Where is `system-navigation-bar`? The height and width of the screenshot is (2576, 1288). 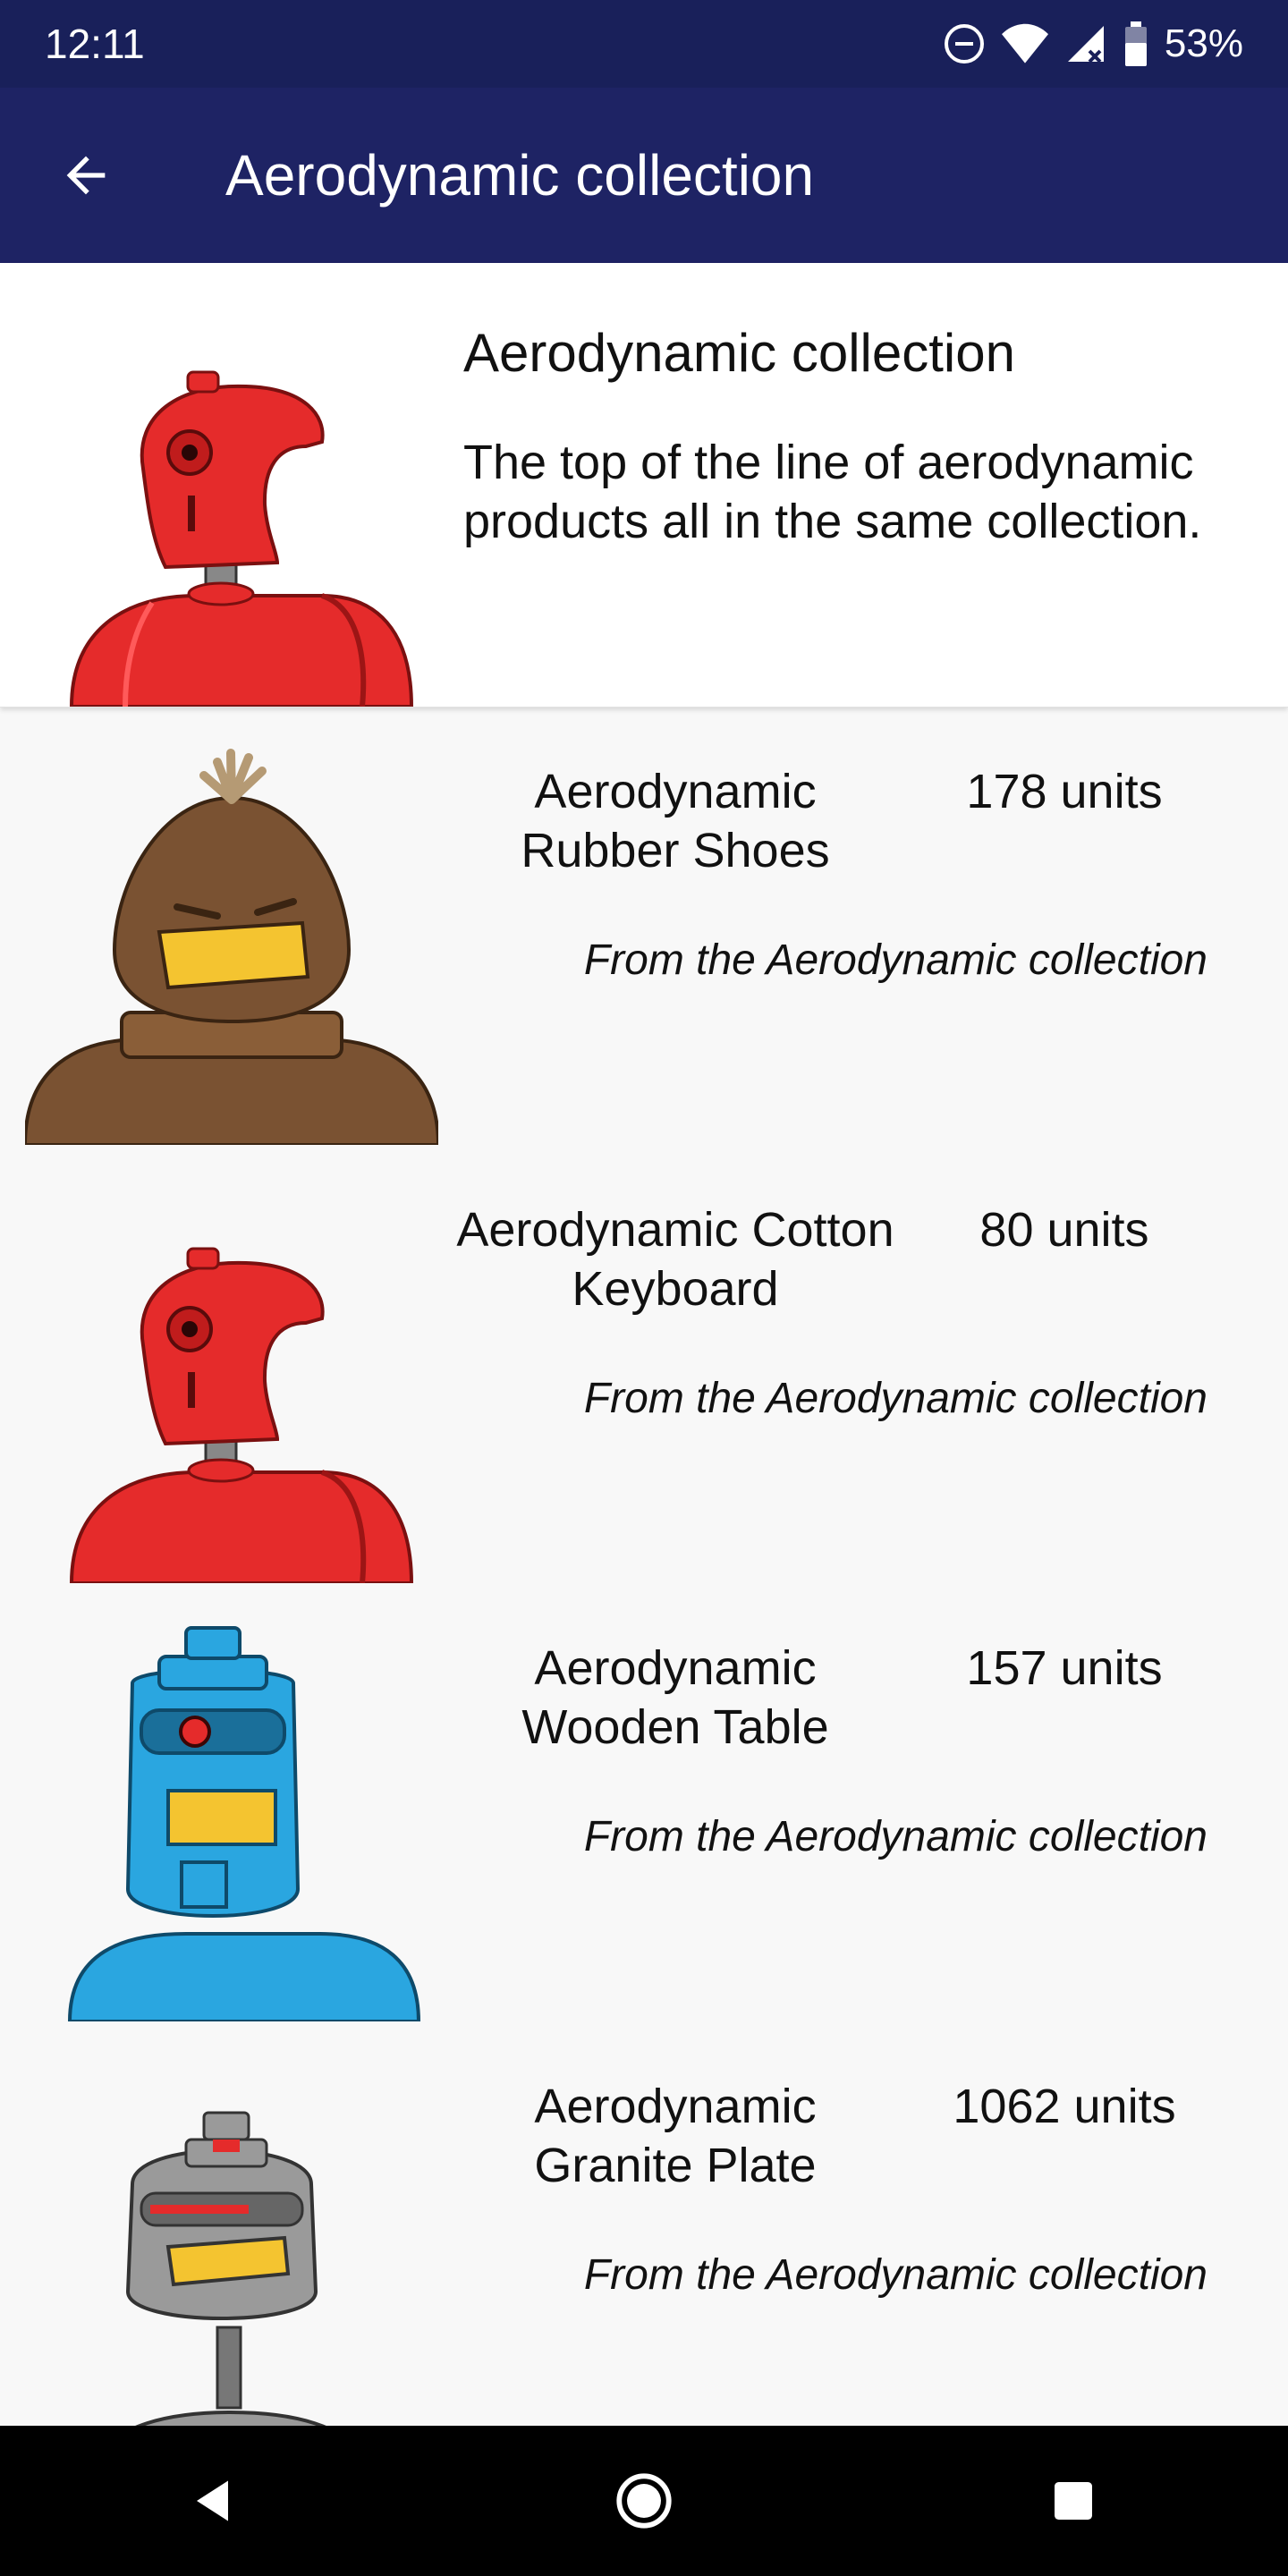 system-navigation-bar is located at coordinates (644, 2501).